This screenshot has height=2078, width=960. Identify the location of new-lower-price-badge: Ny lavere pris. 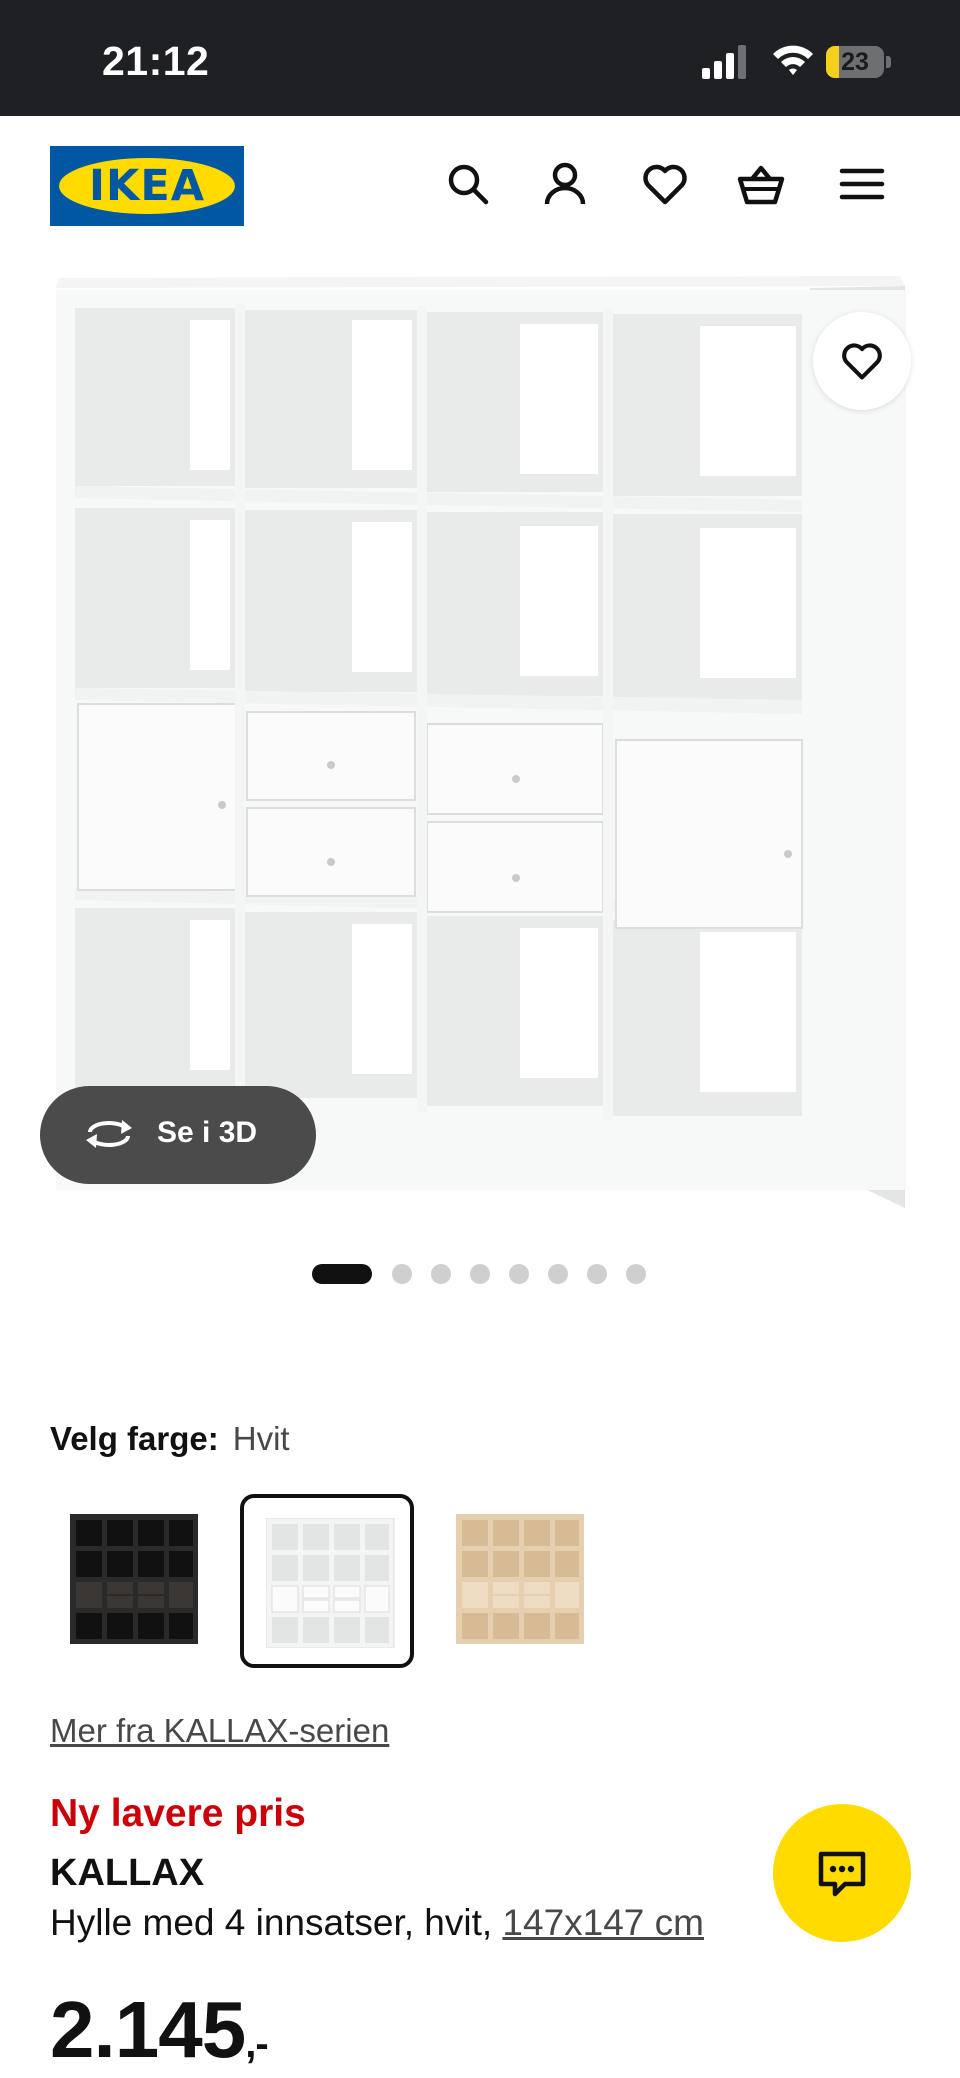
(178, 1813).